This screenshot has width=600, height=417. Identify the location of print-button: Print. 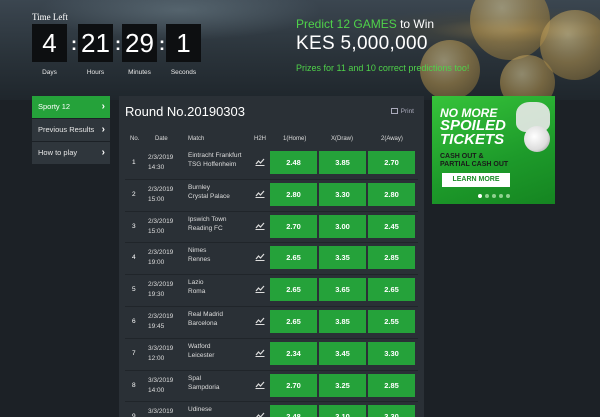
(402, 111).